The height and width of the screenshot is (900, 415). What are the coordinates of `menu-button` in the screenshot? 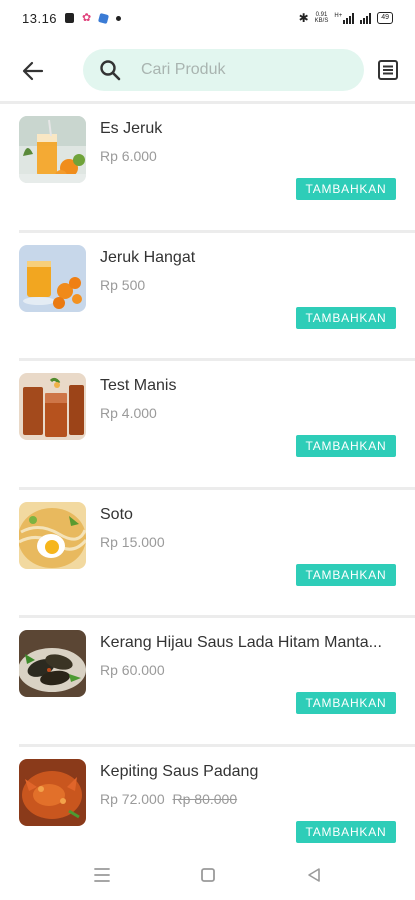 It's located at (388, 70).